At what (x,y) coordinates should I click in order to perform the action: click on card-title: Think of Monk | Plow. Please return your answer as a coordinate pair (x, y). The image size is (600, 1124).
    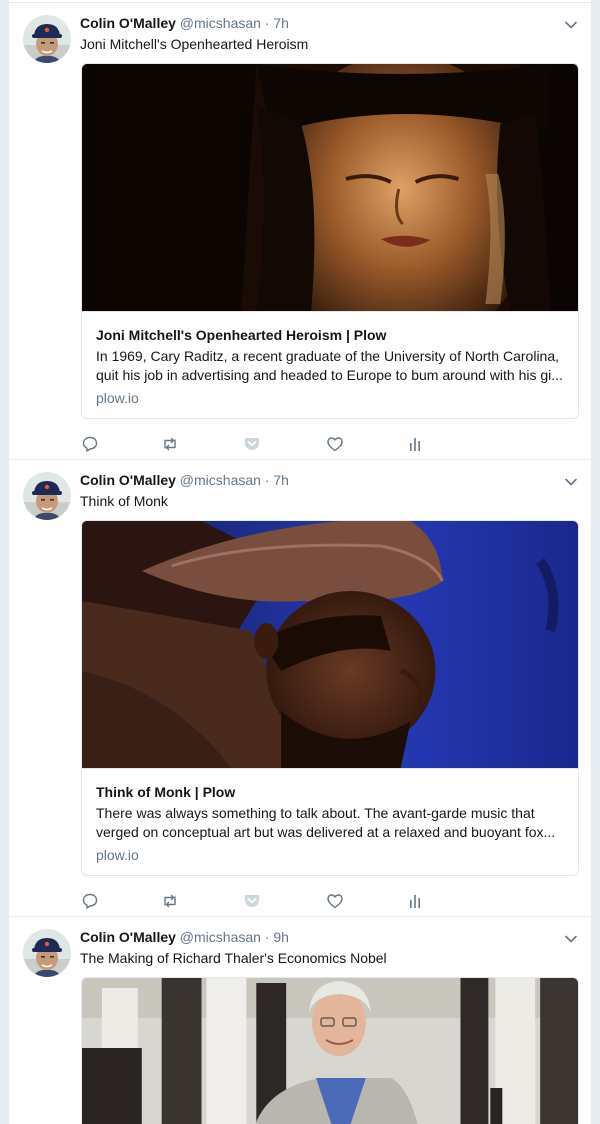
    Looking at the image, I should click on (166, 792).